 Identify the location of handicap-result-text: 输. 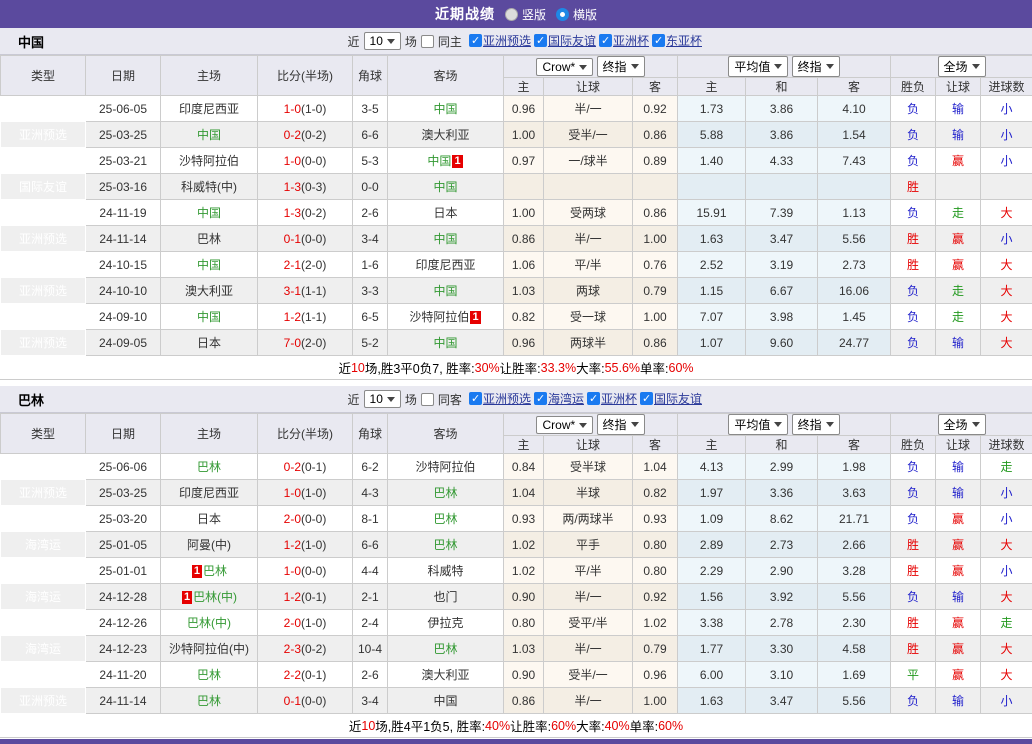
(958, 701).